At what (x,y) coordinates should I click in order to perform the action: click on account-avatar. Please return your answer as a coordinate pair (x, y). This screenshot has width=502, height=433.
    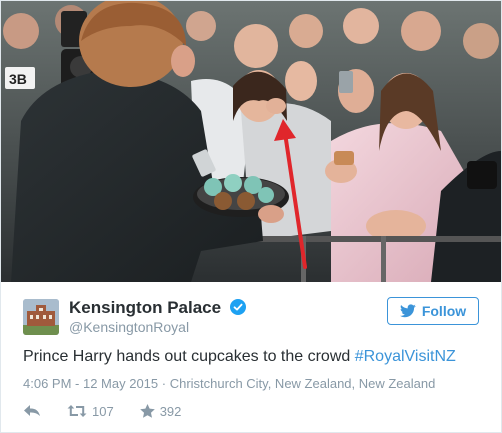
    Looking at the image, I should click on (41, 317).